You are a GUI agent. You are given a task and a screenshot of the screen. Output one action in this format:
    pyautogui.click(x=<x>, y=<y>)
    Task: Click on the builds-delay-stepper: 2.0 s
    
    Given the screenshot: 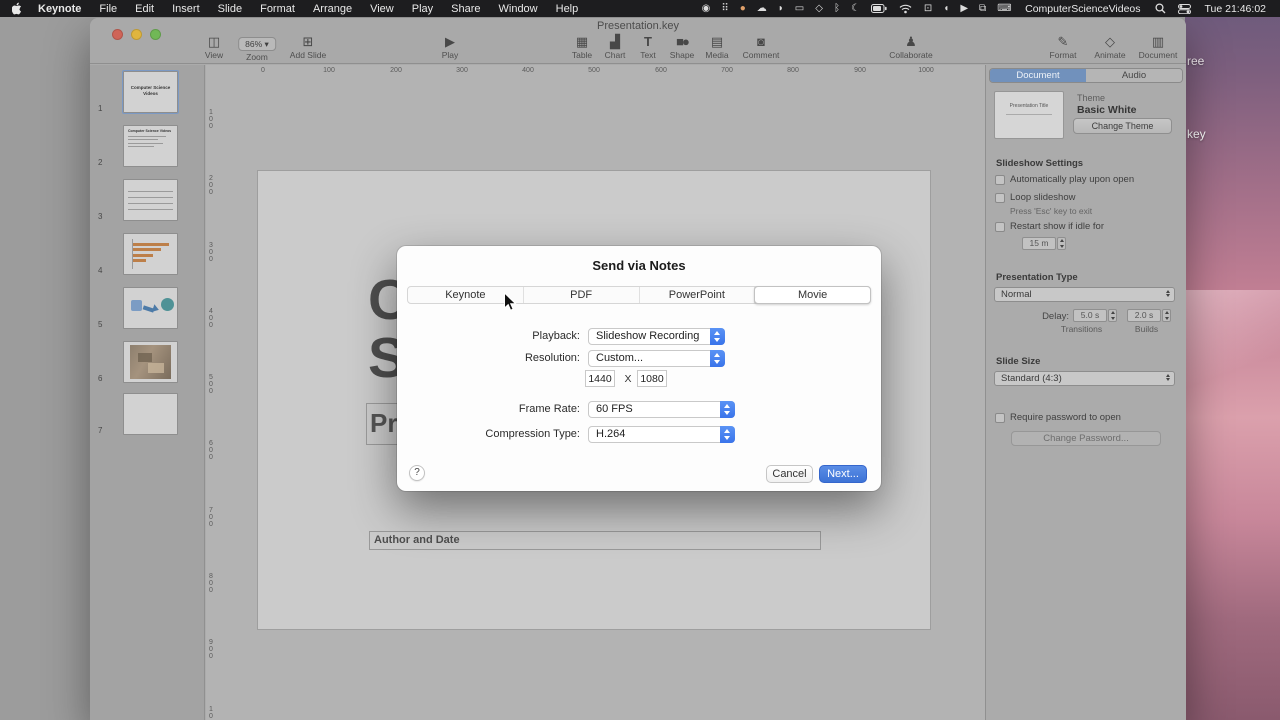 What is the action you would take?
    pyautogui.click(x=1149, y=315)
    